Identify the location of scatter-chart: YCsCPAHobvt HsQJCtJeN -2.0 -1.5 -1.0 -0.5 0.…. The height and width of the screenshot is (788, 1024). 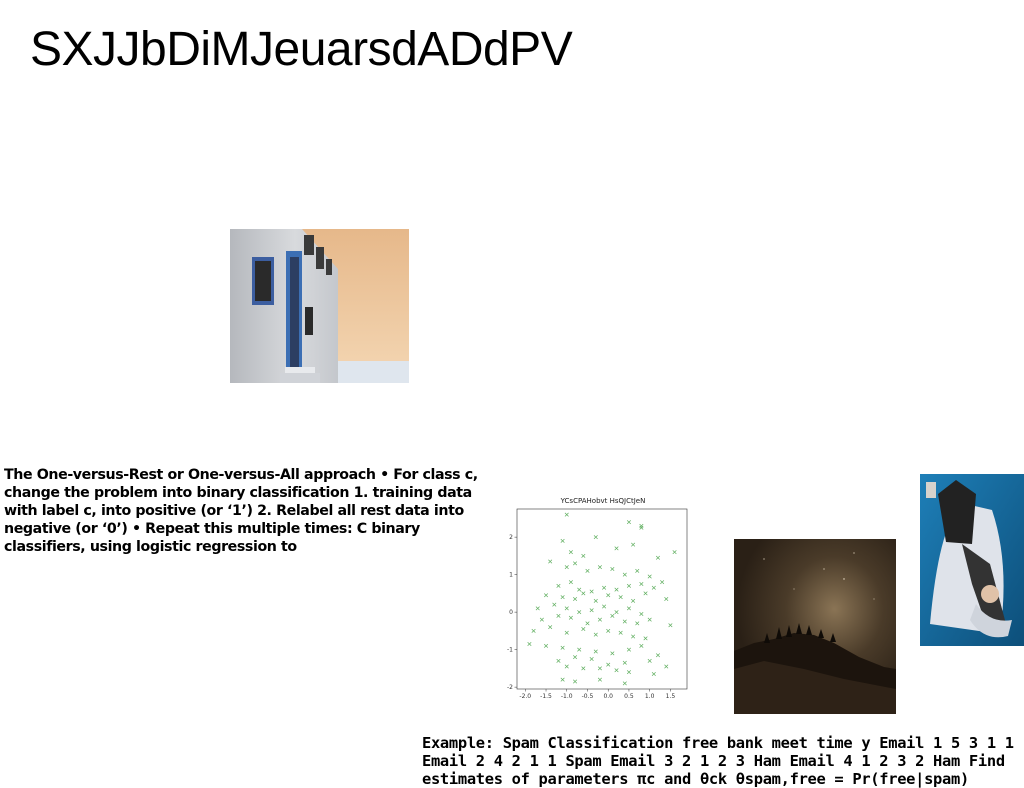
(598, 599).